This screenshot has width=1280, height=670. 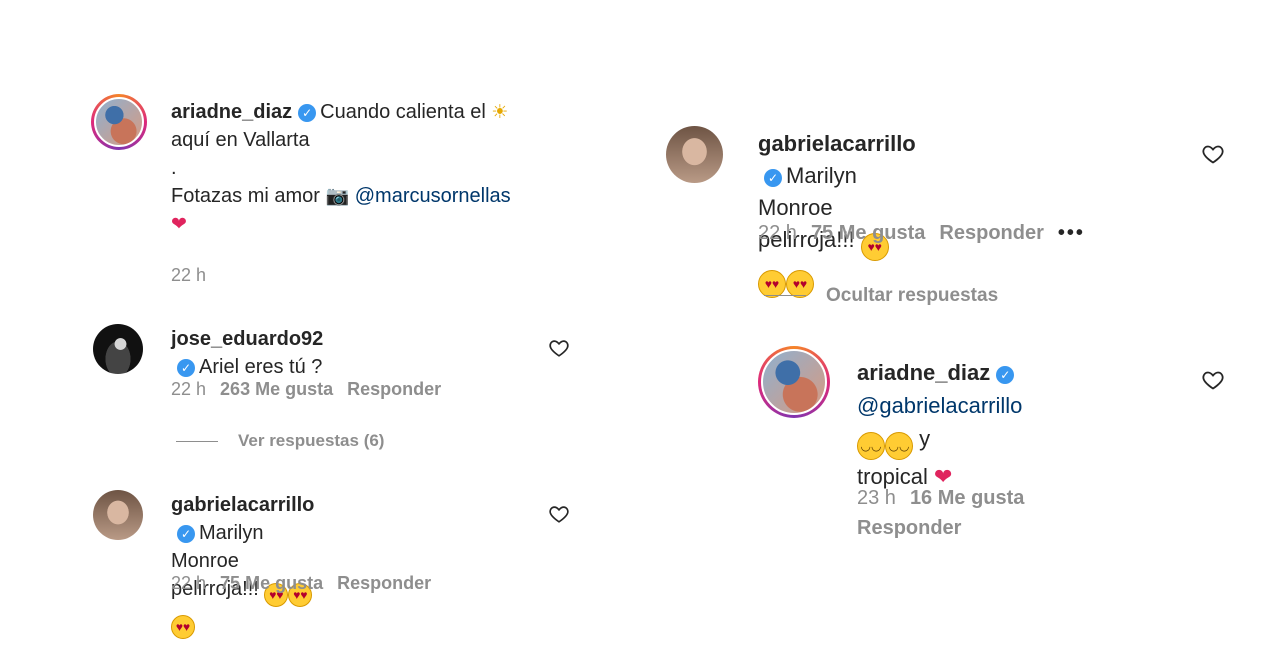 What do you see at coordinates (240, 140) in the screenshot?
I see `comment-text: aquí en Vallarta` at bounding box center [240, 140].